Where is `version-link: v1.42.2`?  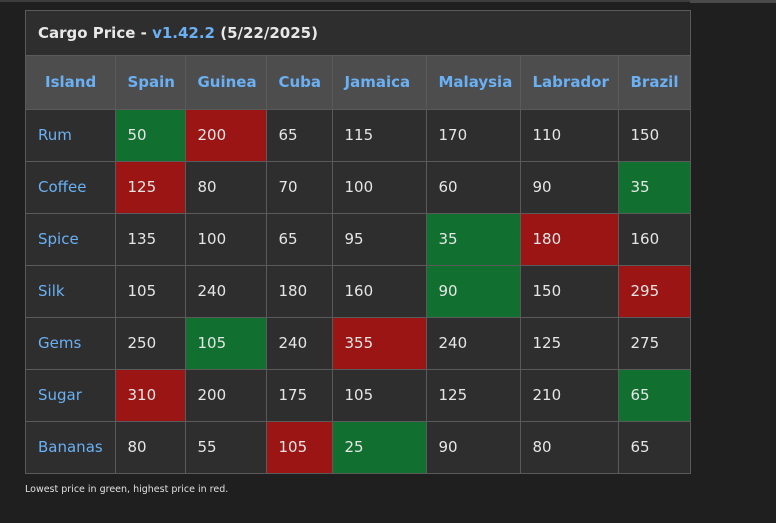 version-link: v1.42.2 is located at coordinates (183, 33).